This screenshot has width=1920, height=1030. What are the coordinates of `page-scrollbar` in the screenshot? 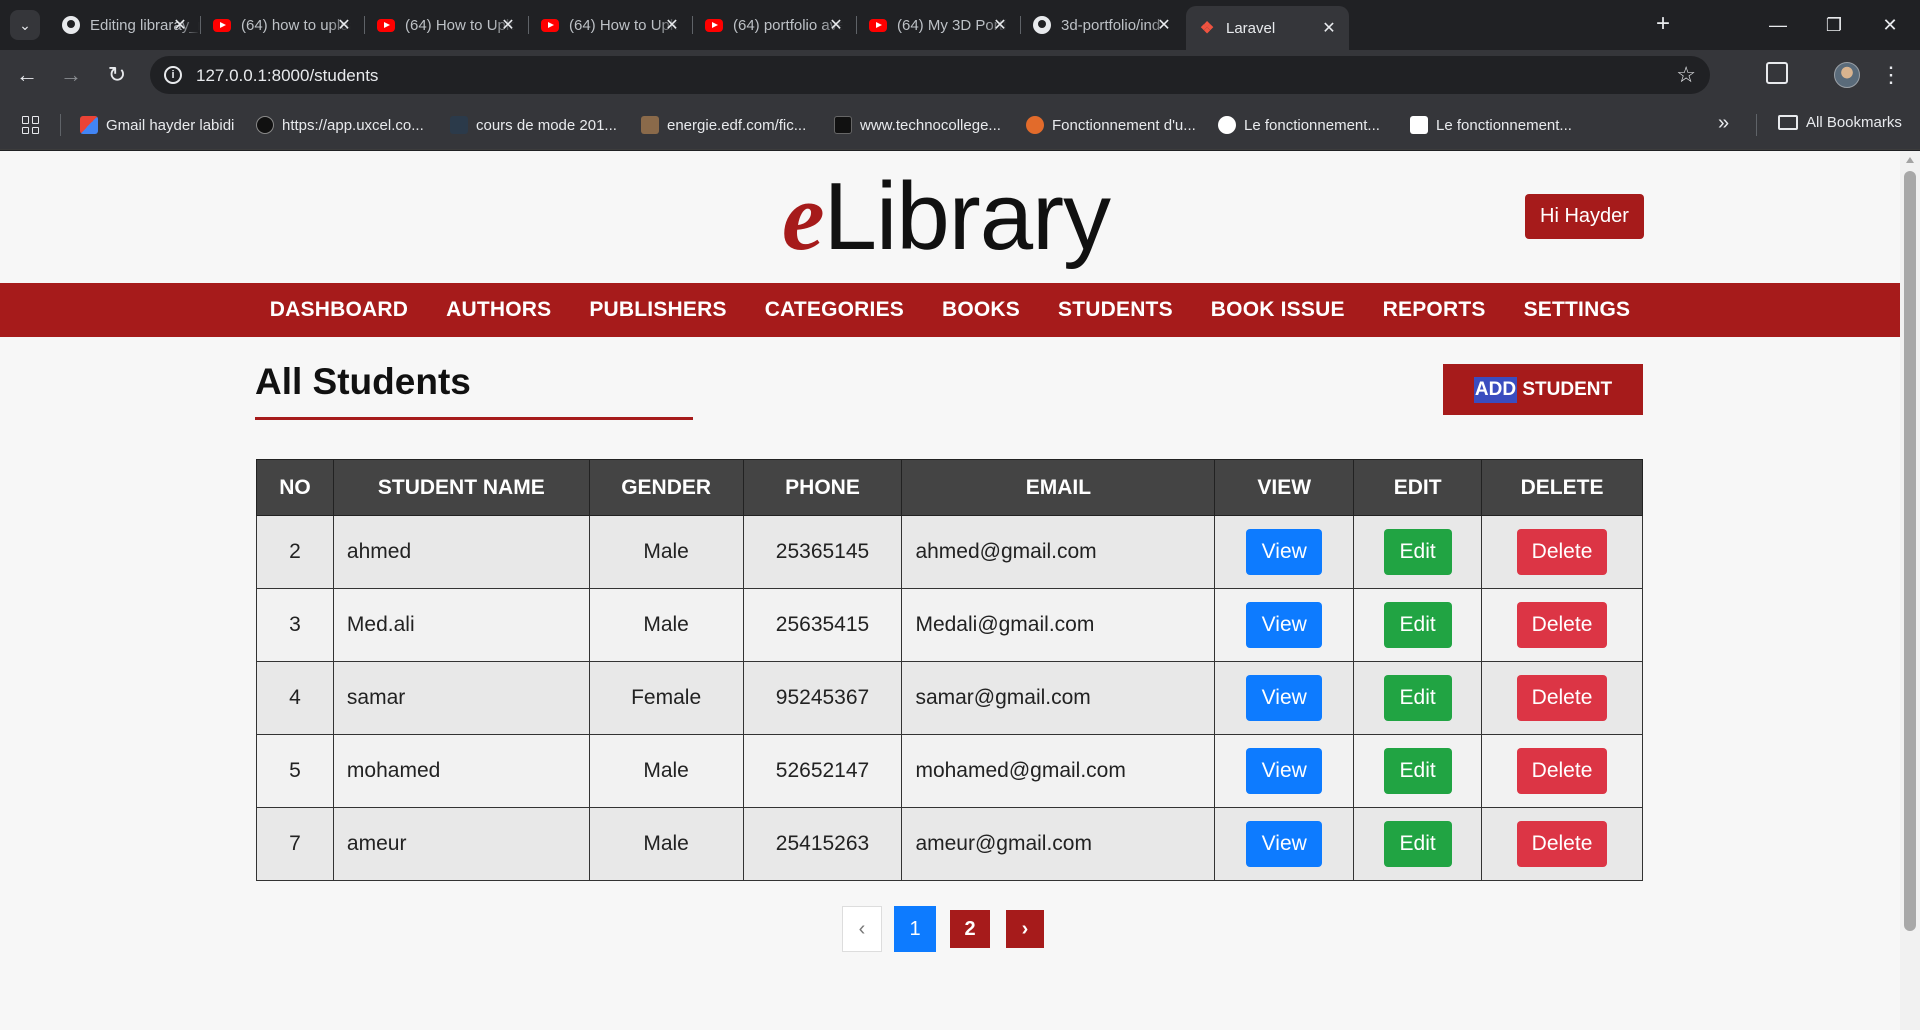 It's located at (1910, 590).